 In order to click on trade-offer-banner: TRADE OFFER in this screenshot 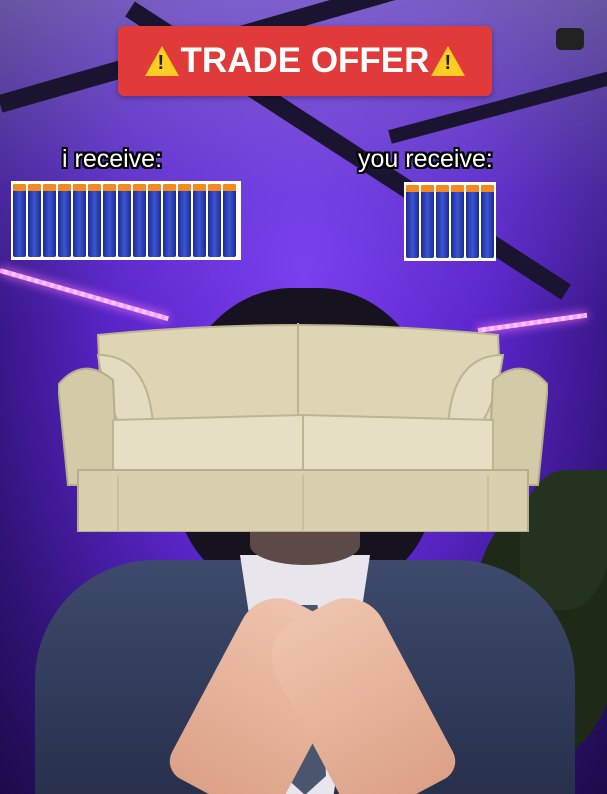, I will do `click(305, 61)`.